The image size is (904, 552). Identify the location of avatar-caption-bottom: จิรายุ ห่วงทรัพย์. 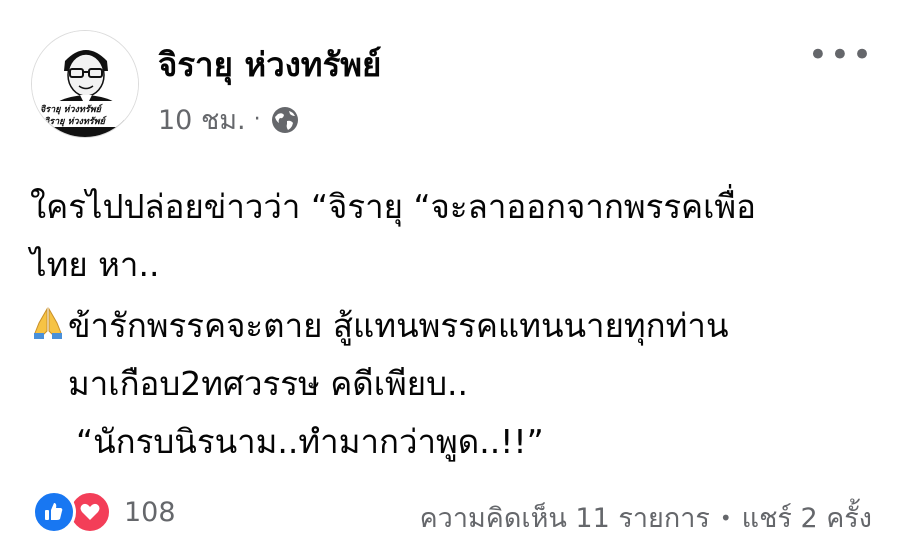
(76, 121).